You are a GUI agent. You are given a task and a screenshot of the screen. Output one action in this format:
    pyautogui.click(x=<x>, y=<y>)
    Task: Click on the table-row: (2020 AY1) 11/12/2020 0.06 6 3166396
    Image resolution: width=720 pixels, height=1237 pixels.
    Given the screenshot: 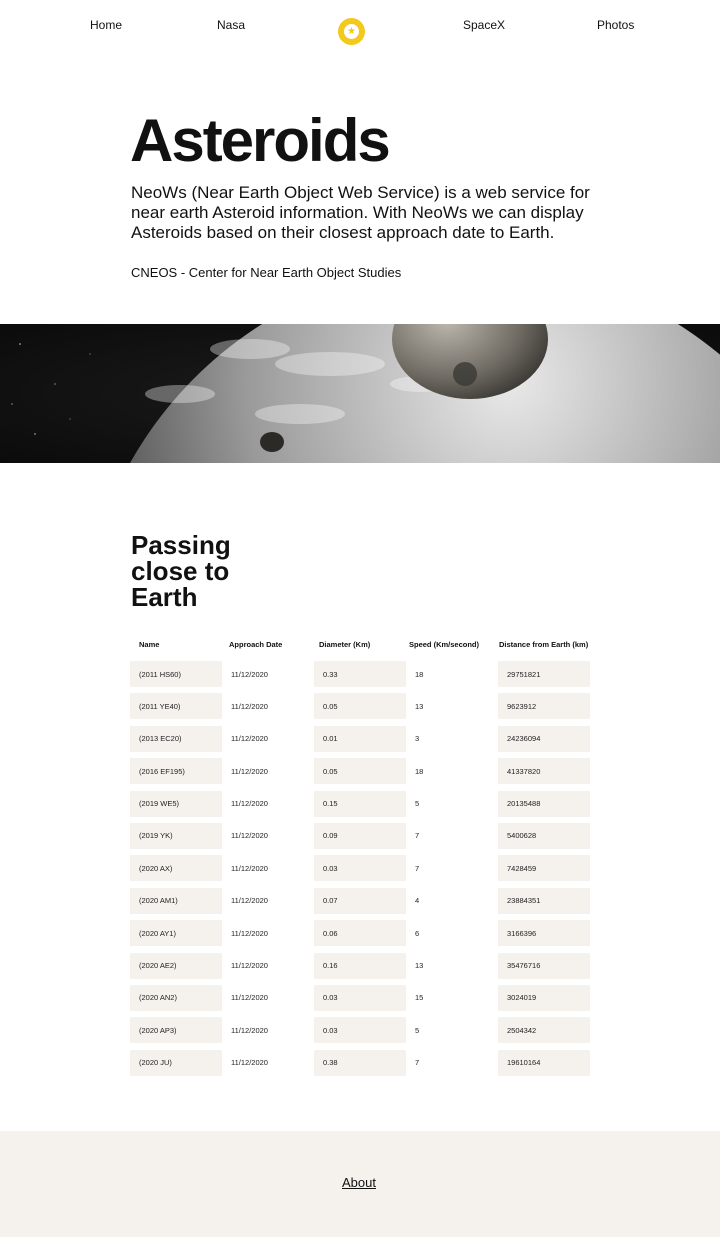 What is the action you would take?
    pyautogui.click(x=361, y=936)
    